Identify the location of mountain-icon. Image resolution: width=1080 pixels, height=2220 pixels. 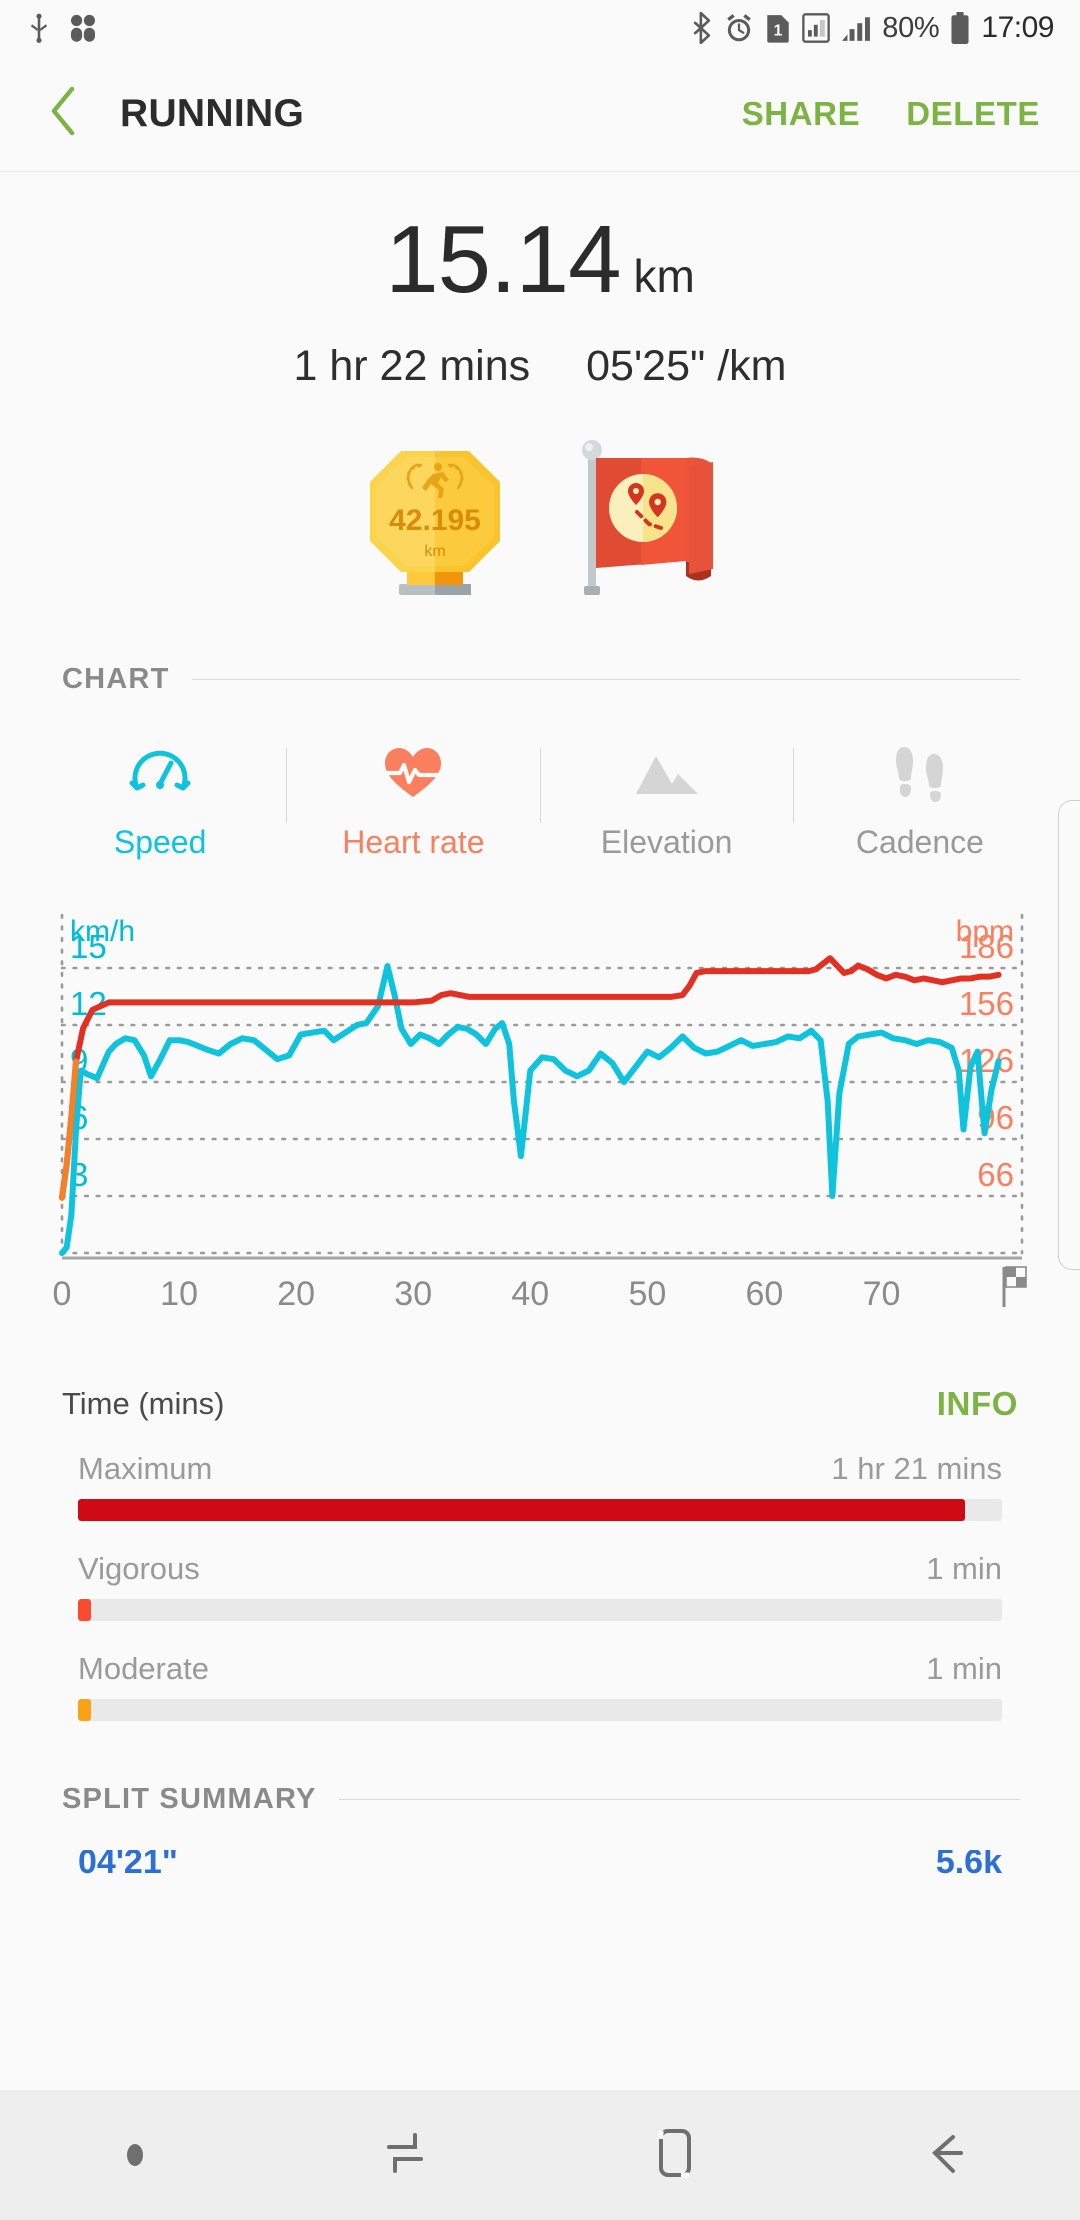
(667, 773).